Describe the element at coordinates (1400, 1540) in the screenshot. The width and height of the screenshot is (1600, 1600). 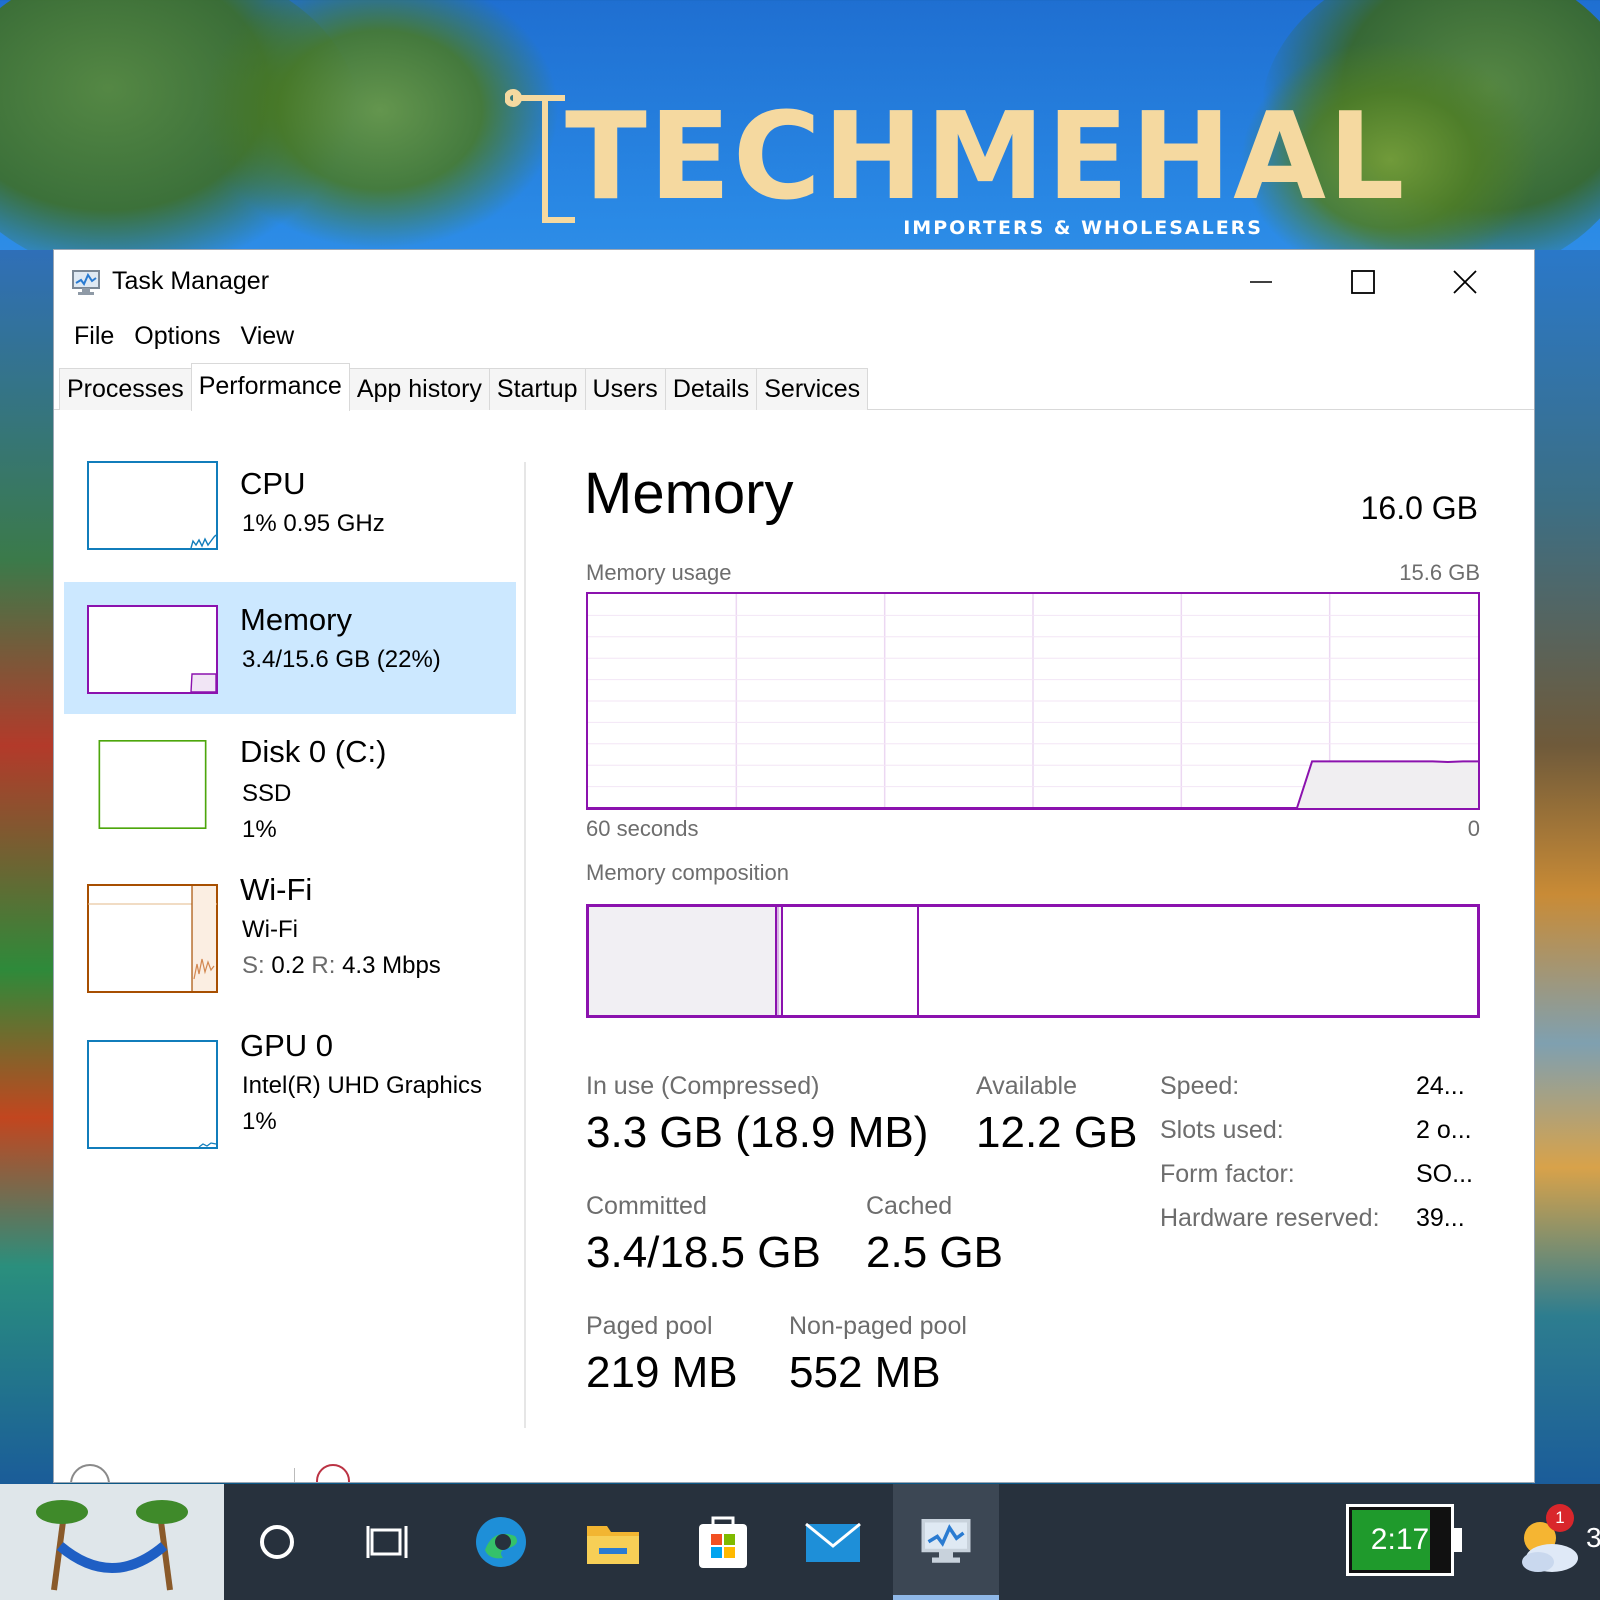
I see `taskbar-clock: 2:17` at that location.